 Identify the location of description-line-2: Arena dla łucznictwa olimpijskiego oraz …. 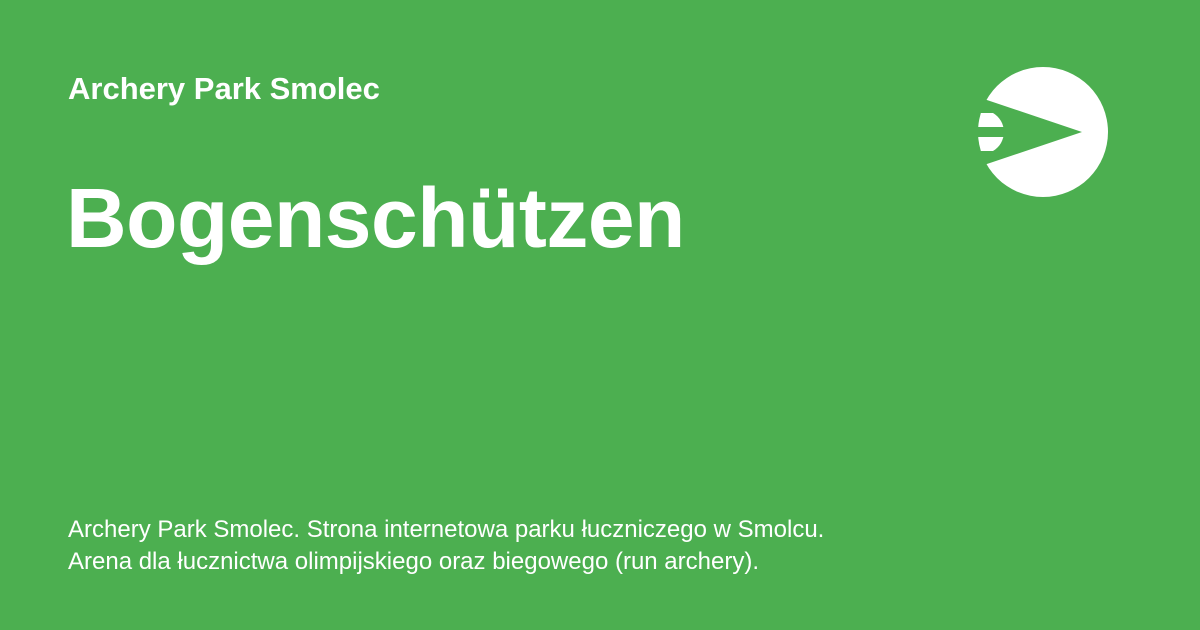
(413, 561).